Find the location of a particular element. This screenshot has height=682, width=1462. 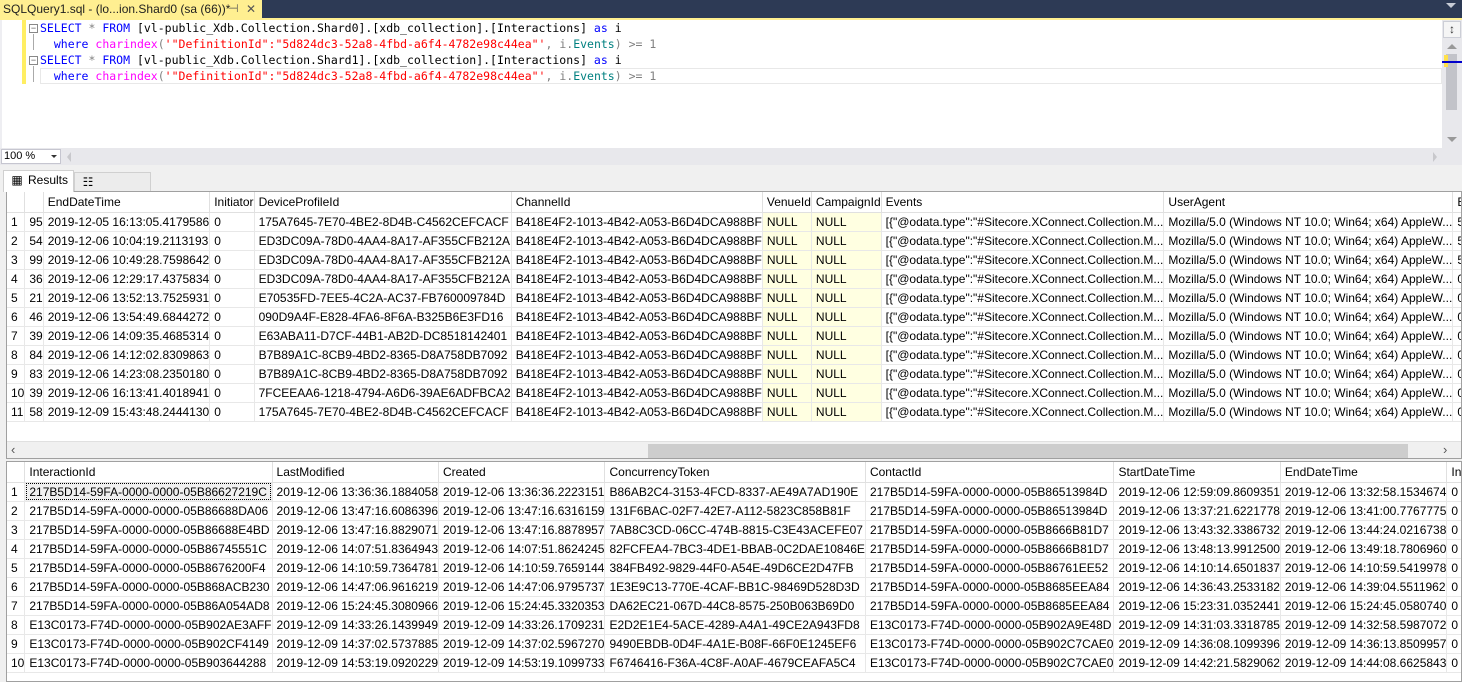

table-cell: 2019-12-09 14:31:03.3318785 is located at coordinates (1197, 625).